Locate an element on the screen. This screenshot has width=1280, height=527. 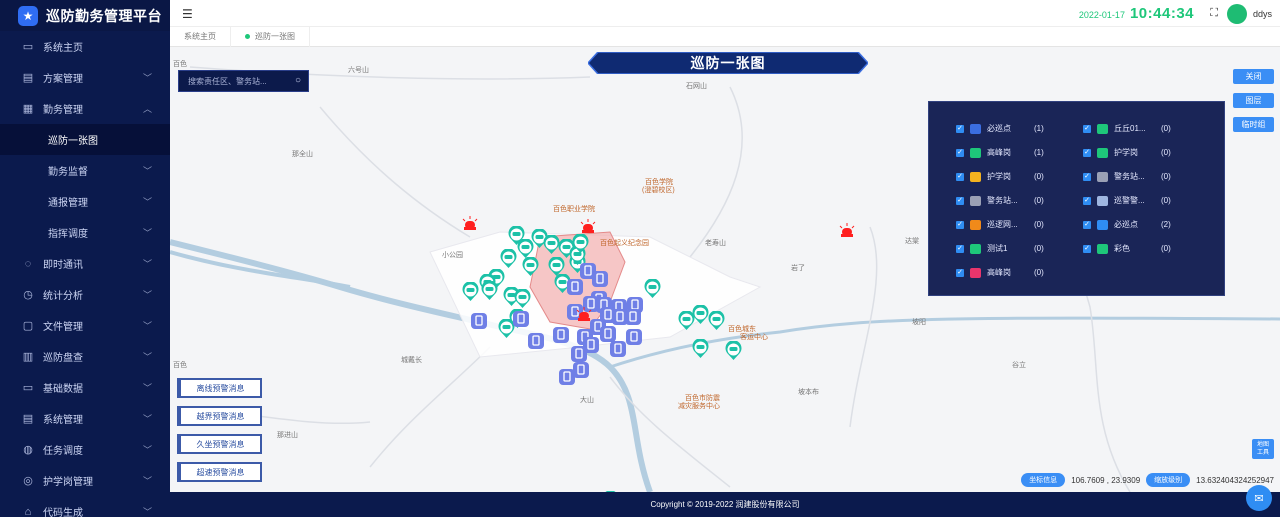
layer-name: 必巡点 is located at coordinates (999, 128).